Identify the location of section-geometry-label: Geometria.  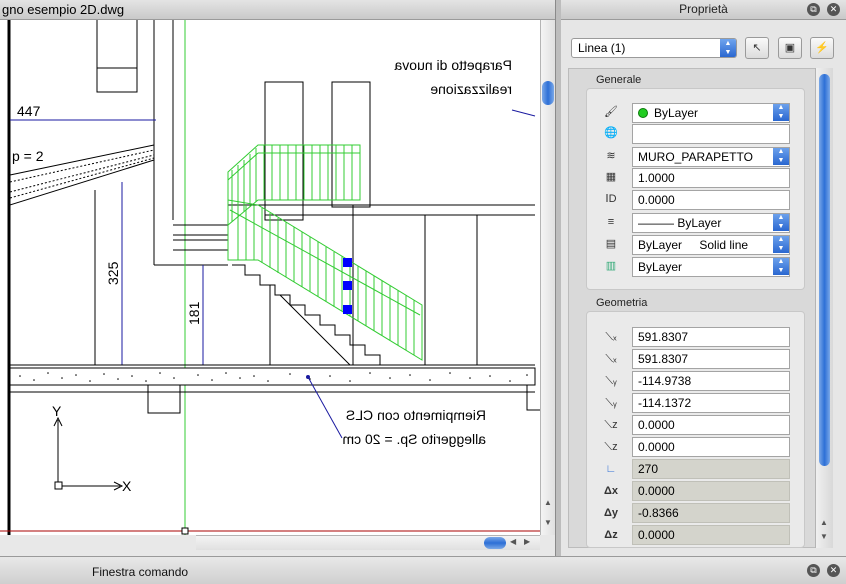
(622, 303).